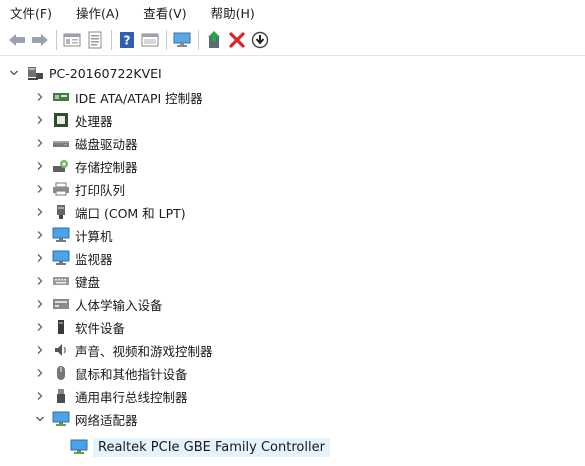  I want to click on monitor-device-icon, so click(61, 258).